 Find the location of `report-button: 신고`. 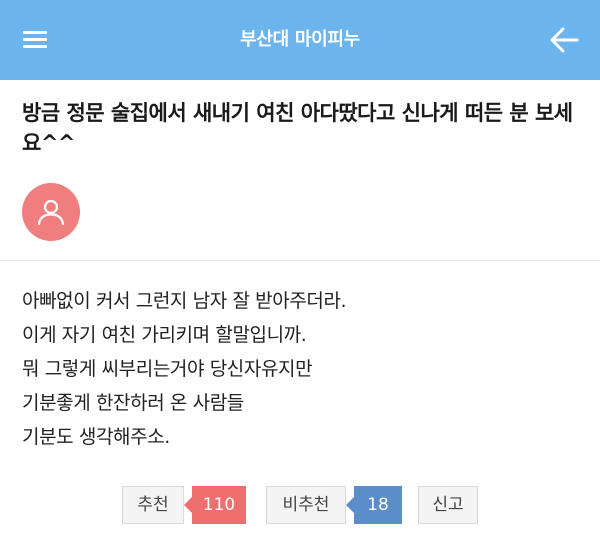

report-button: 신고 is located at coordinates (448, 505).